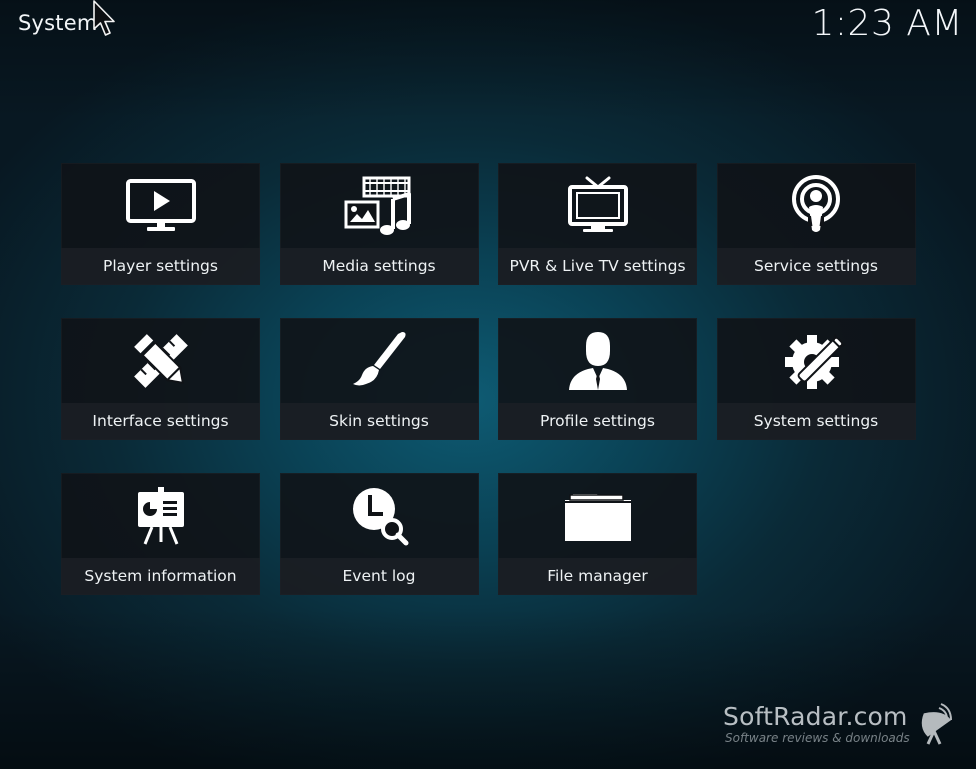 This screenshot has height=769, width=976. What do you see at coordinates (597, 361) in the screenshot?
I see `user-profile-icon` at bounding box center [597, 361].